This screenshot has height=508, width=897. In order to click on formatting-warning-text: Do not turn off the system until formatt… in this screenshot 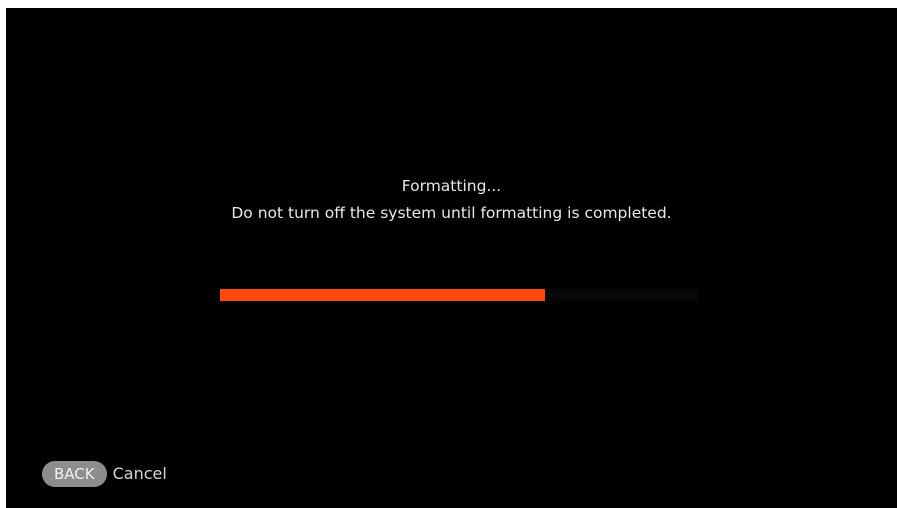, I will do `click(451, 213)`.